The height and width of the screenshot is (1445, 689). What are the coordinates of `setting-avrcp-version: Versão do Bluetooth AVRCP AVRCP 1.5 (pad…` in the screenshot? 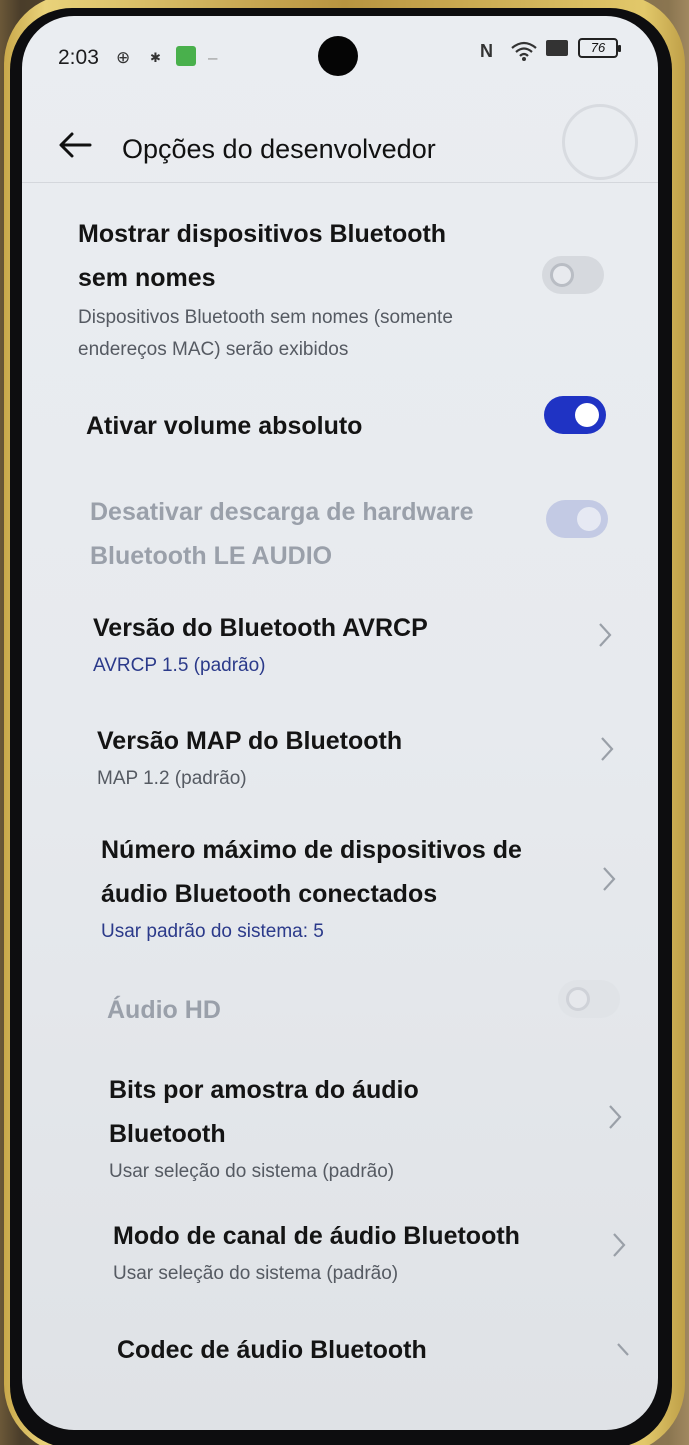 It's located at (373, 644).